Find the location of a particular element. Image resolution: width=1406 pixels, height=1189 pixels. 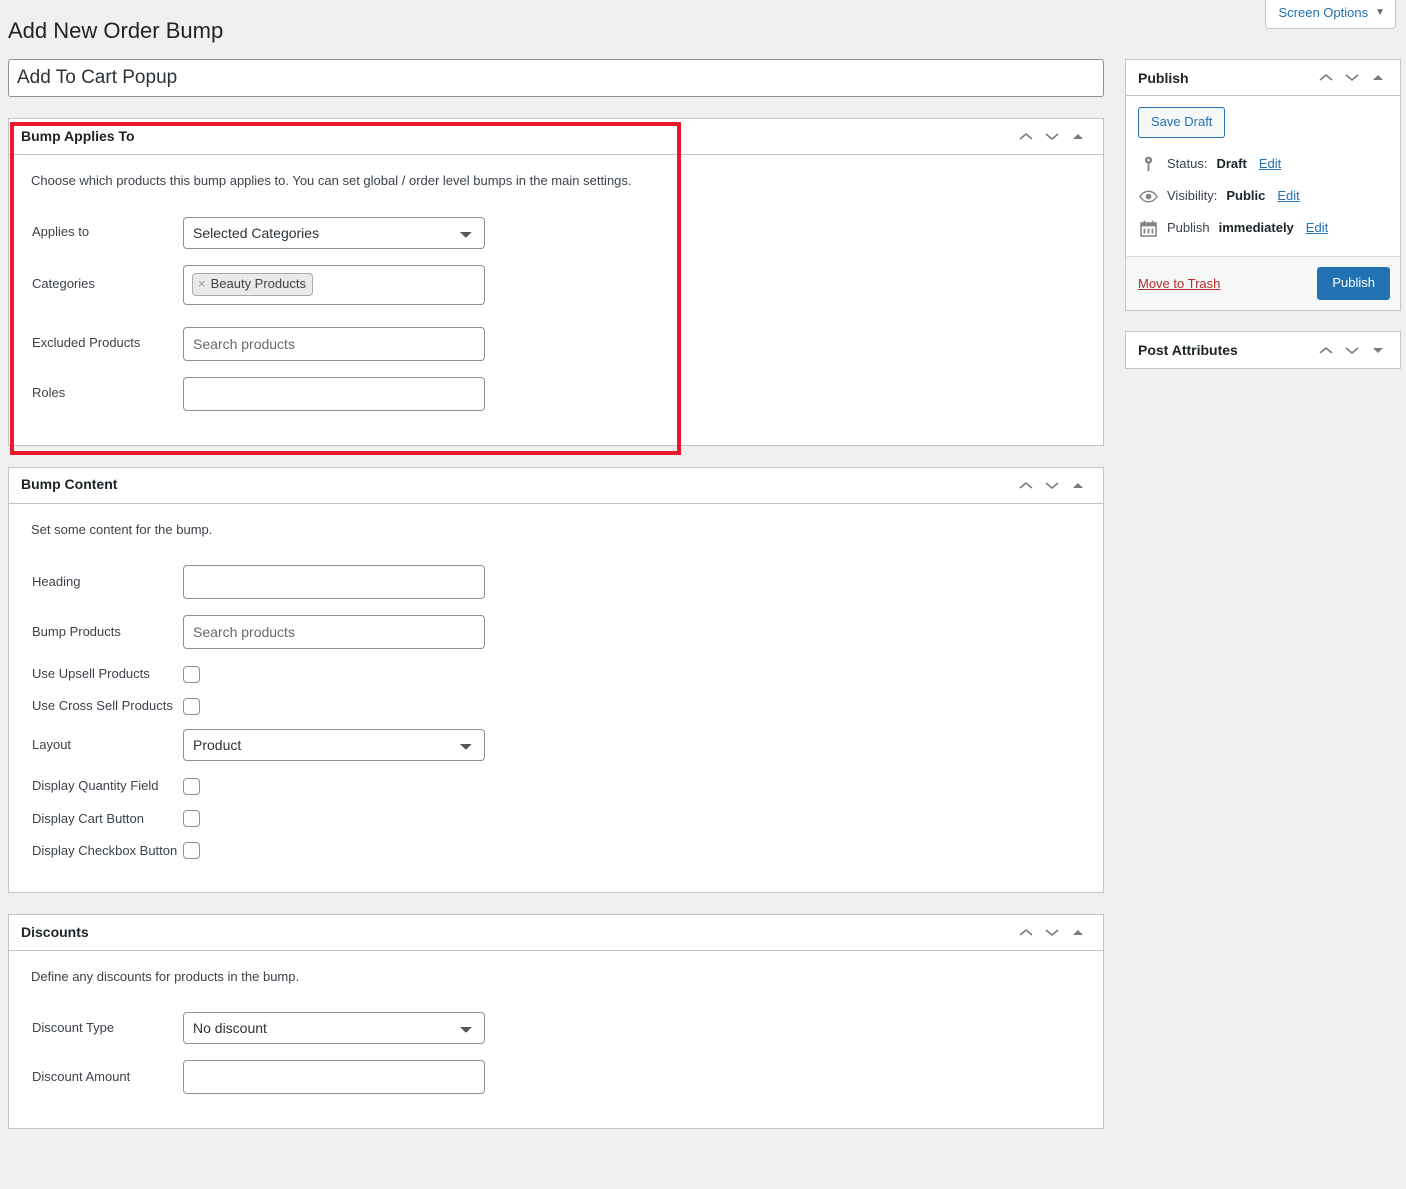

post-attributes-box: Post Attributes is located at coordinates (1263, 350).